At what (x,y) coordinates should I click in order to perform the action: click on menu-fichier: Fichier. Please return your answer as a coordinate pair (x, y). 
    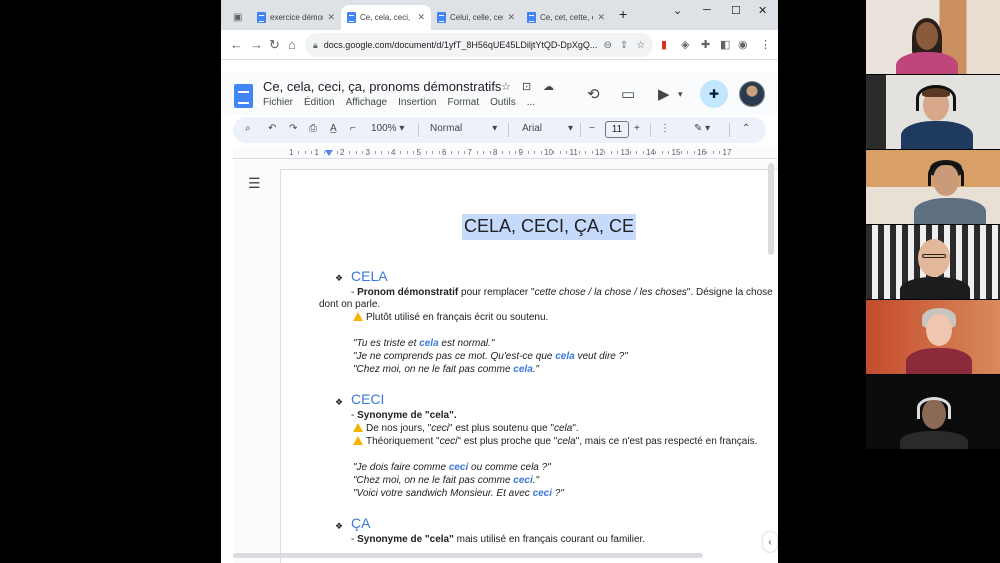
    Looking at the image, I should click on (278, 102).